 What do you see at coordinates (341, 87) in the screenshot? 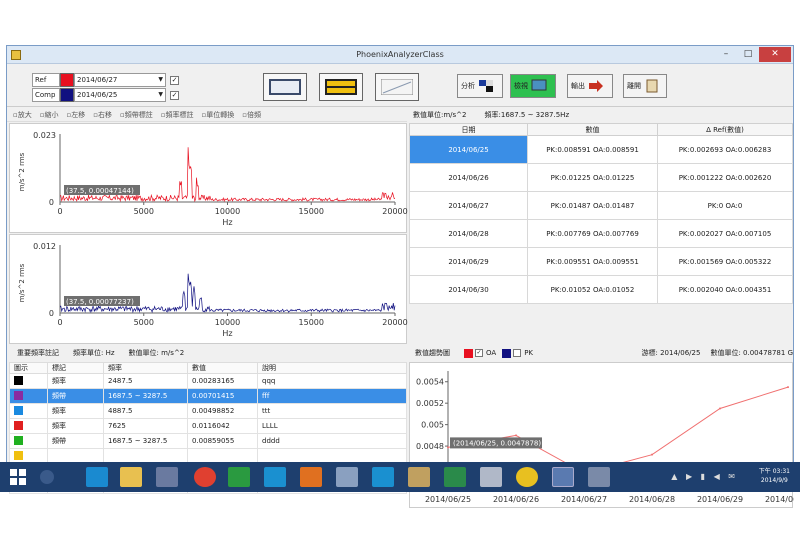
I see `layout-style-2-button` at bounding box center [341, 87].